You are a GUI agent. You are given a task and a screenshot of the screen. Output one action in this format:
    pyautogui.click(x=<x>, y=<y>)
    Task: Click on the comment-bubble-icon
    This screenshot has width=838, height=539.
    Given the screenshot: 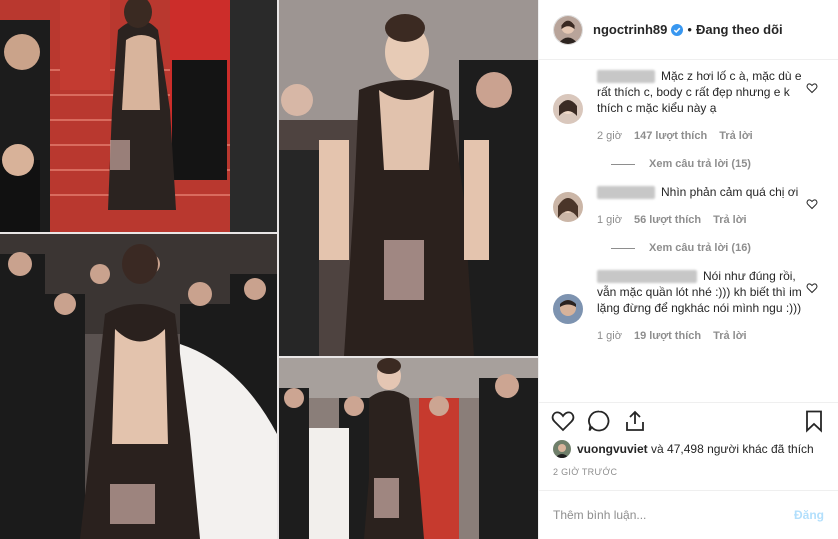 What is the action you would take?
    pyautogui.click(x=599, y=421)
    